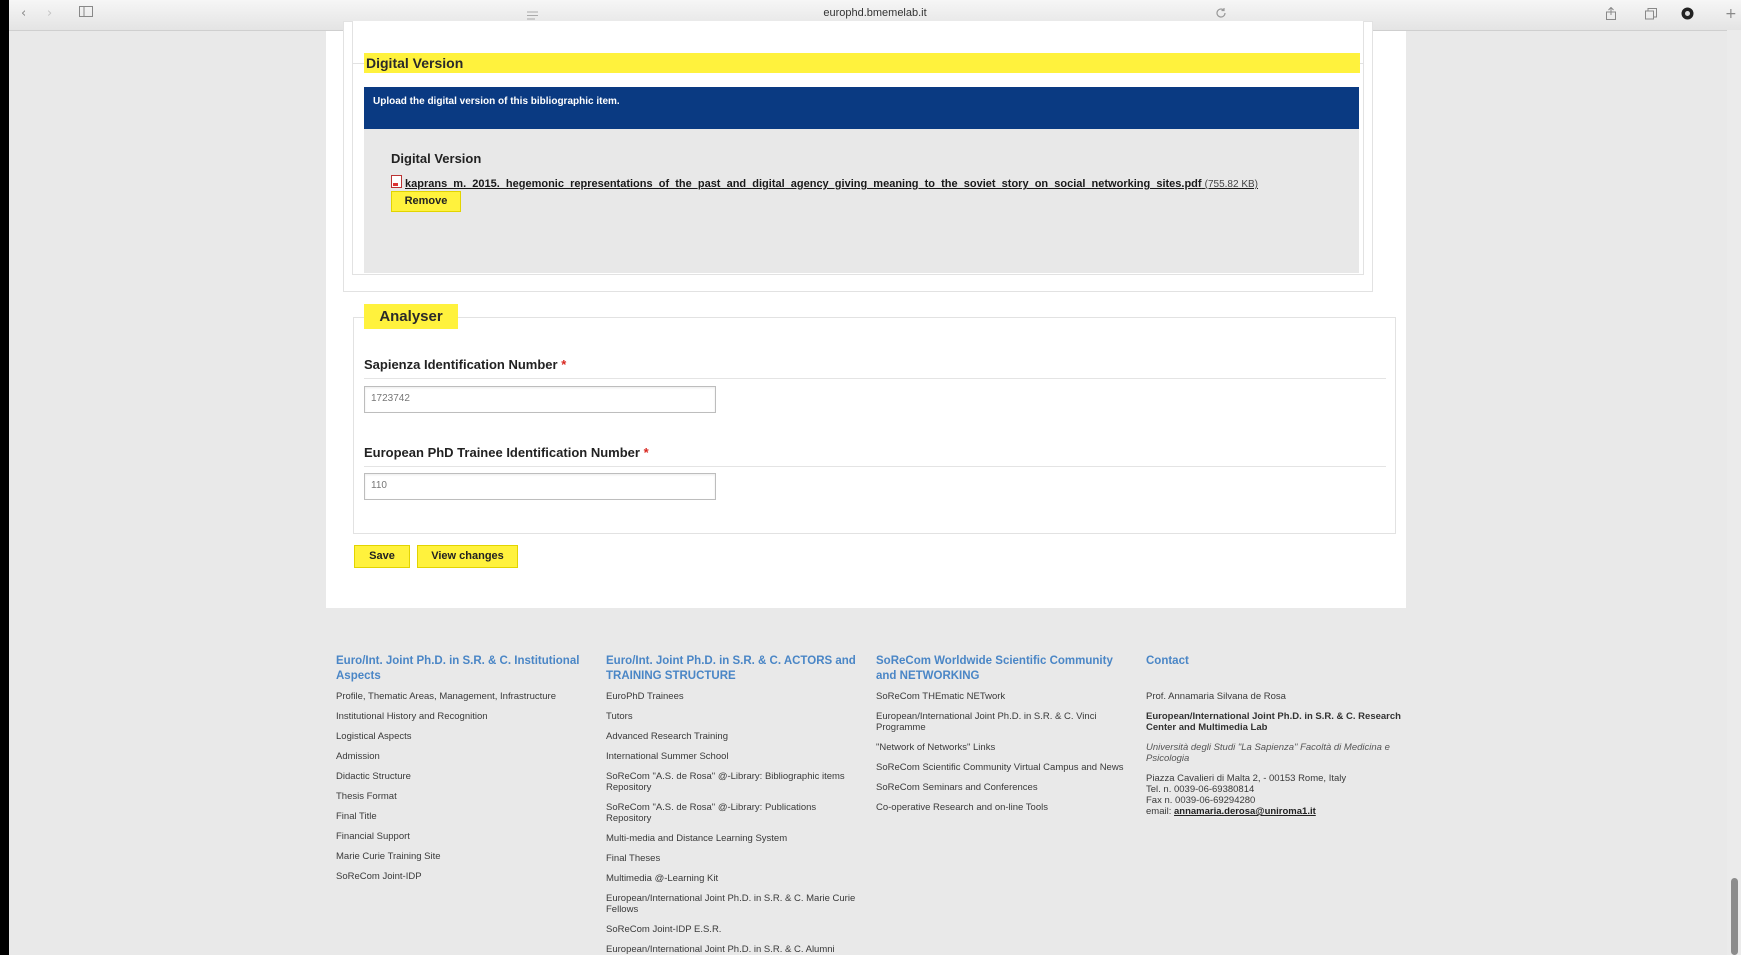 Image resolution: width=1741 pixels, height=955 pixels. What do you see at coordinates (461, 836) in the screenshot?
I see `footer-link: Financial Support` at bounding box center [461, 836].